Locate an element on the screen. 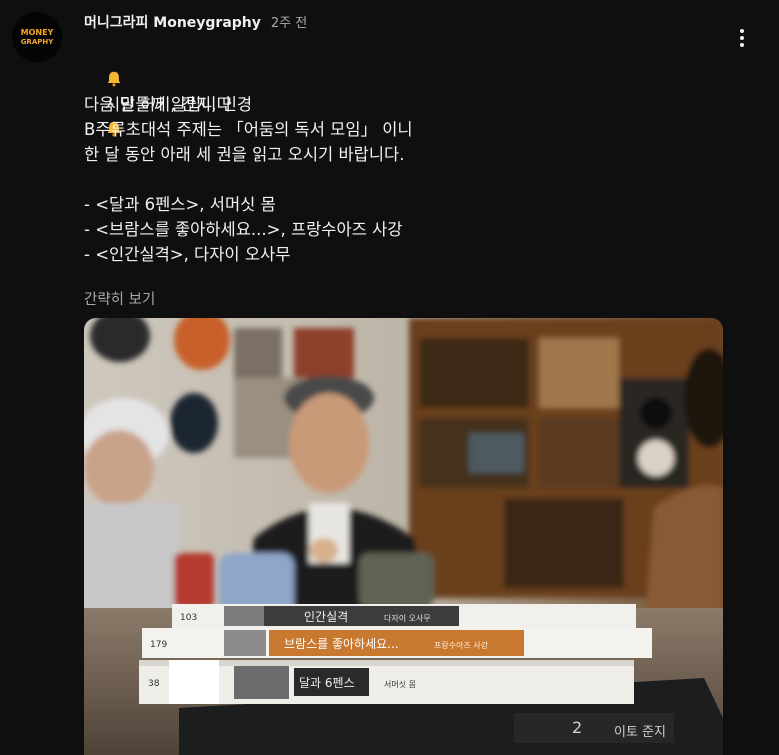 This screenshot has width=779, height=755. svg-text: GRAPHY is located at coordinates (38, 42).